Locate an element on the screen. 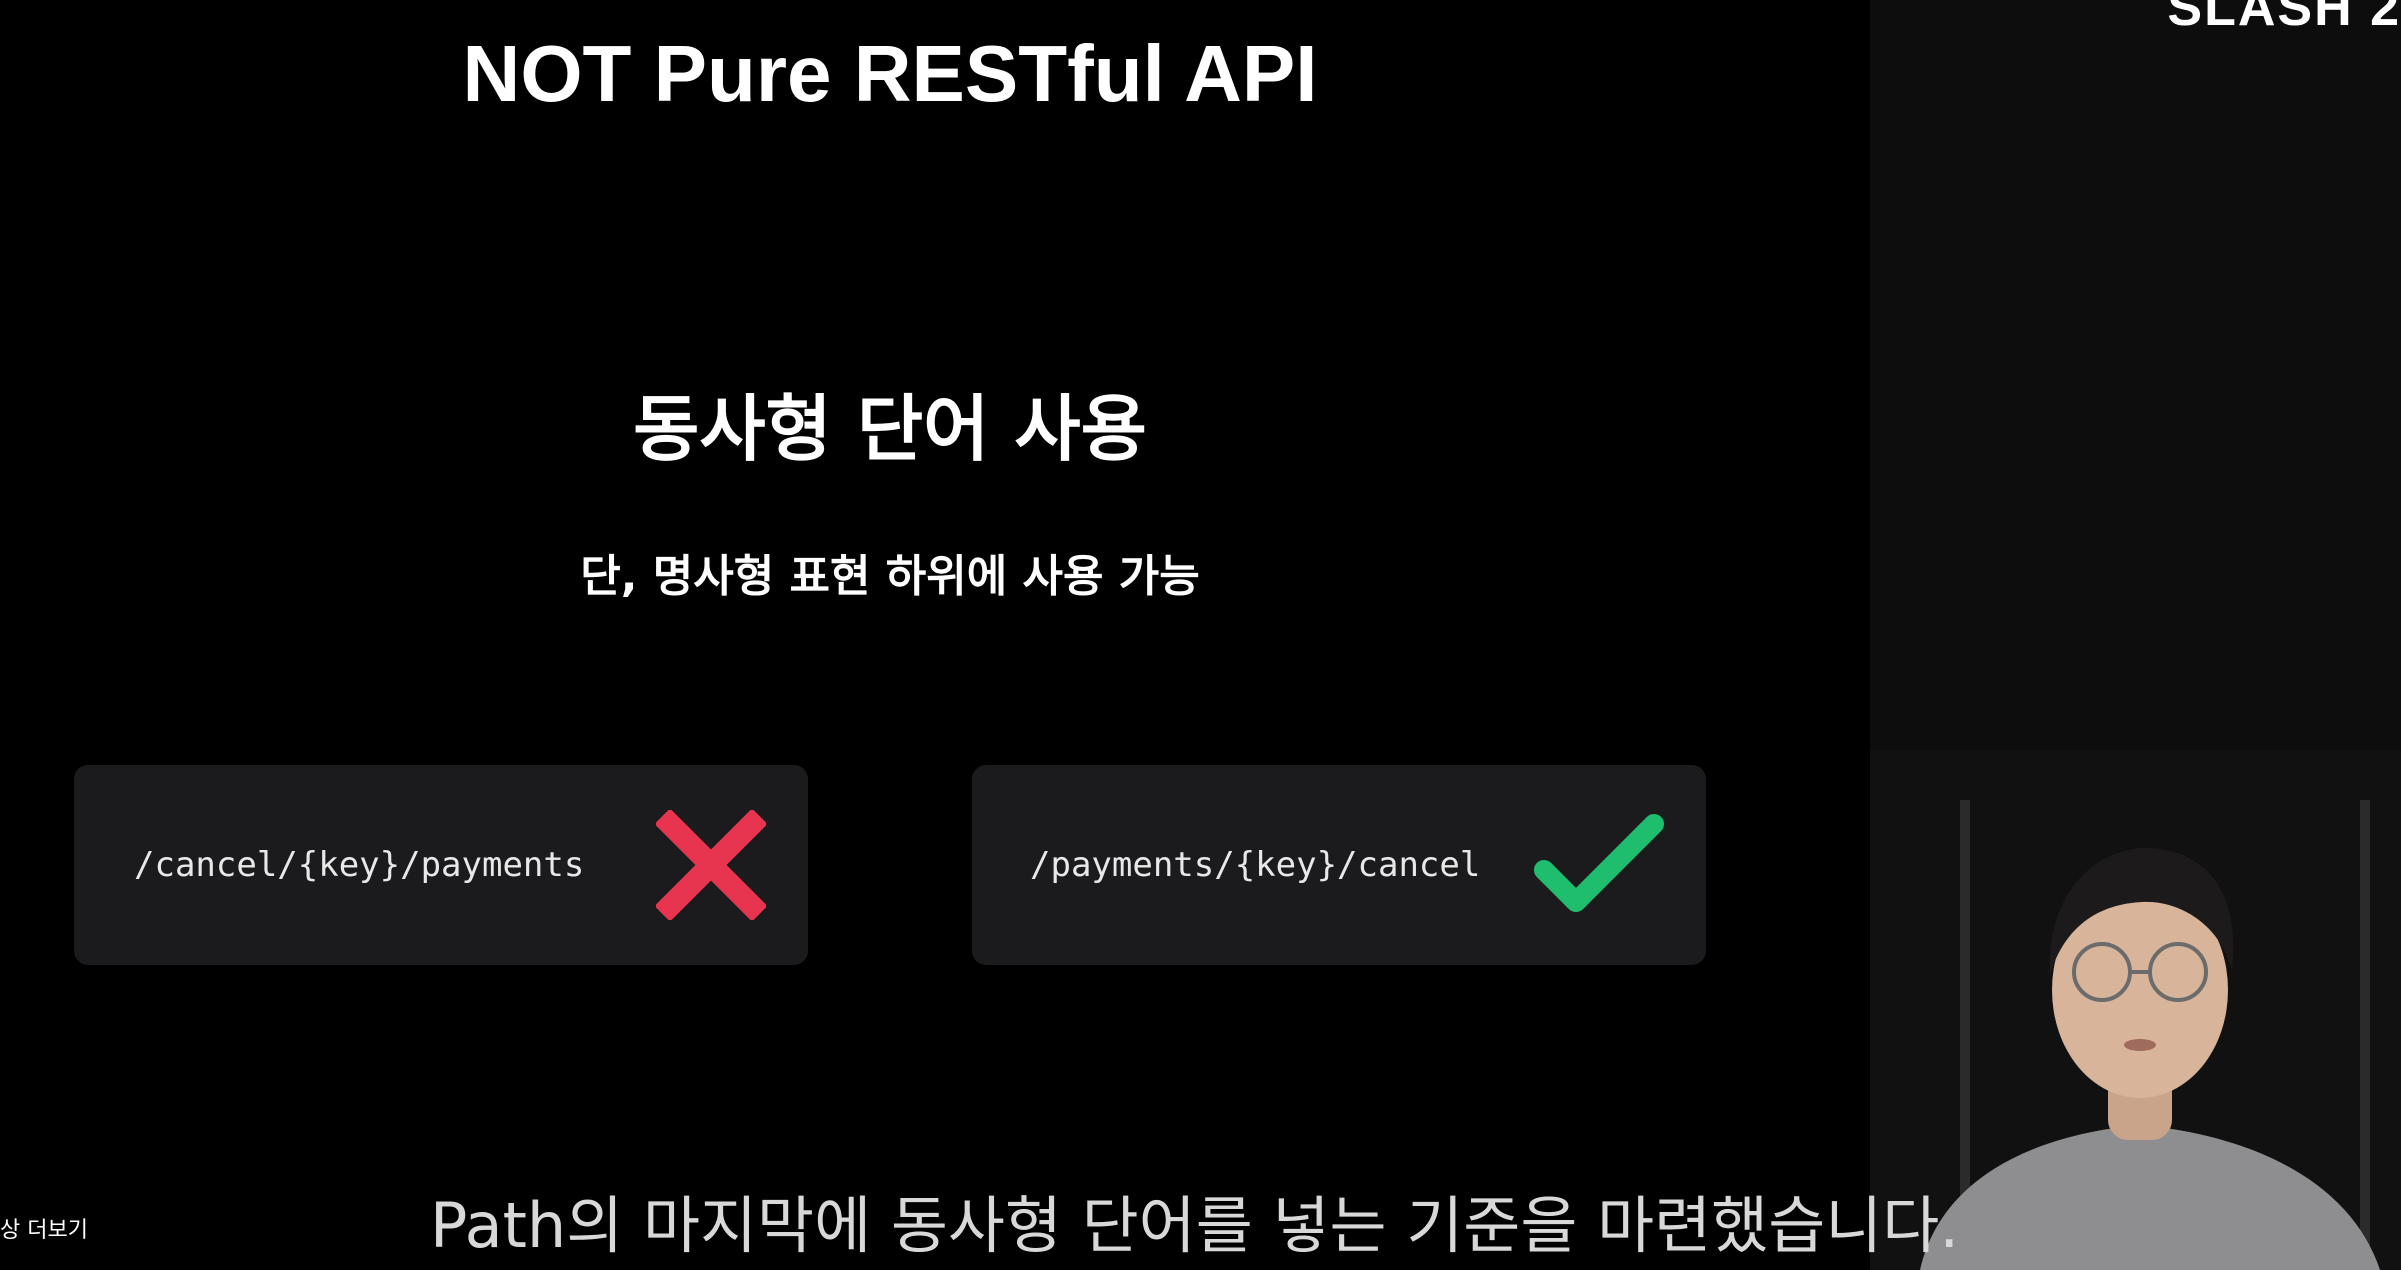  video-subtitle: Path의 마지막에 동사형 단어를 넣는 기준을 마련했습니다. is located at coordinates (1195, 1225).